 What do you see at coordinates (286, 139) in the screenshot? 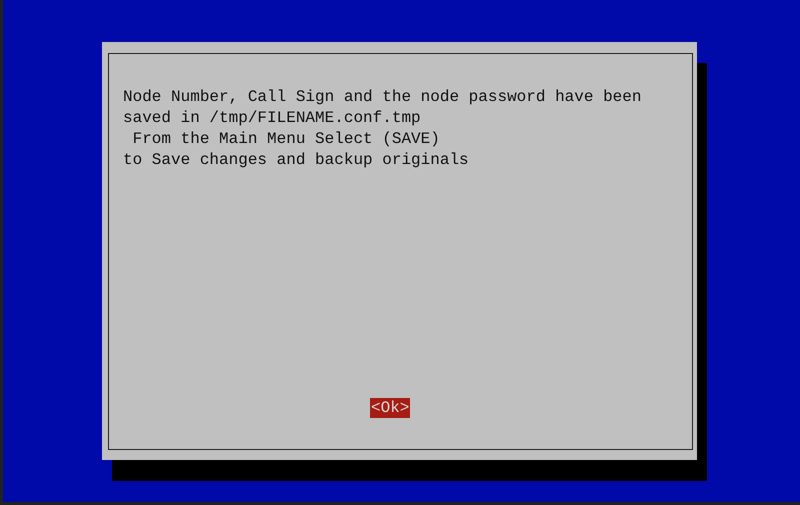
I see `message-line: From the Main Menu Select (SAVE)` at bounding box center [286, 139].